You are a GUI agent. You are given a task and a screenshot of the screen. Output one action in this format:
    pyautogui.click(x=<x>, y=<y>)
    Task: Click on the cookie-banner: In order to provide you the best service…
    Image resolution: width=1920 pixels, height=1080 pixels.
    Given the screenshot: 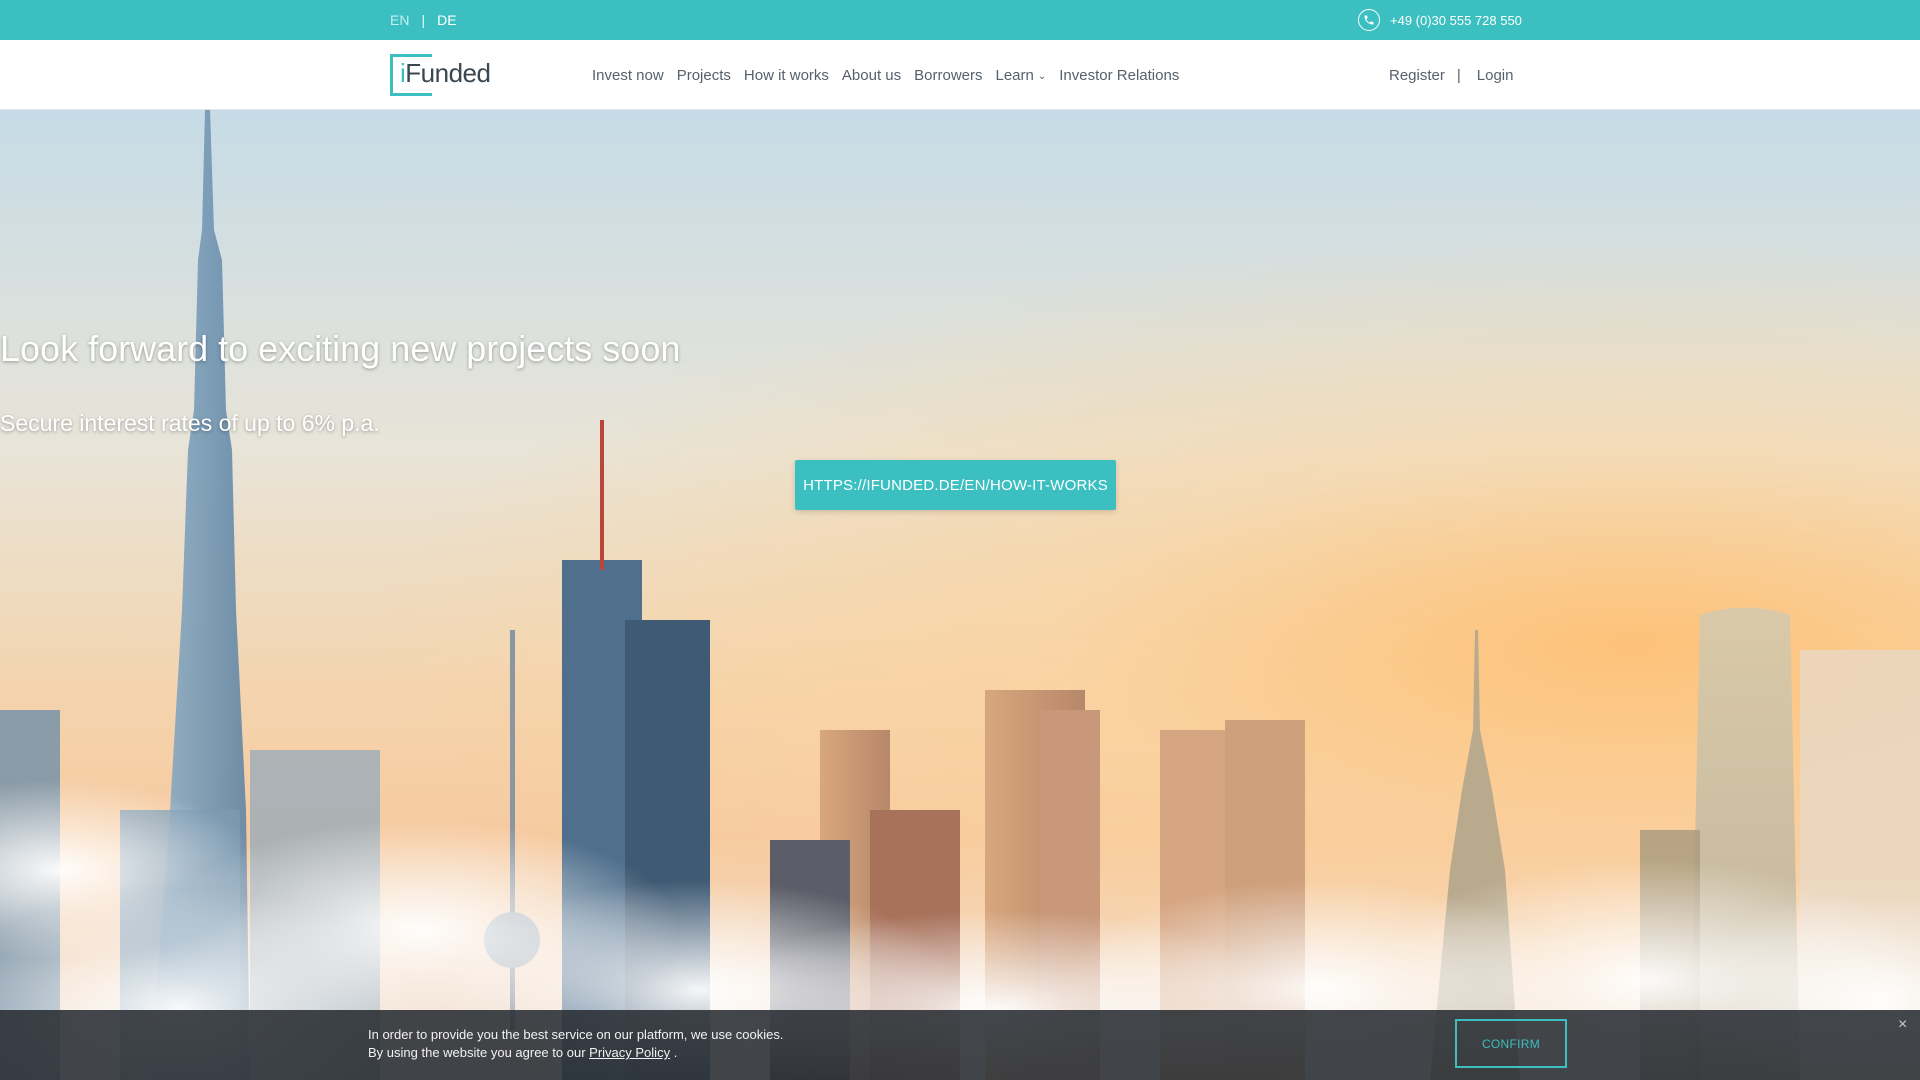 What is the action you would take?
    pyautogui.click(x=960, y=1045)
    